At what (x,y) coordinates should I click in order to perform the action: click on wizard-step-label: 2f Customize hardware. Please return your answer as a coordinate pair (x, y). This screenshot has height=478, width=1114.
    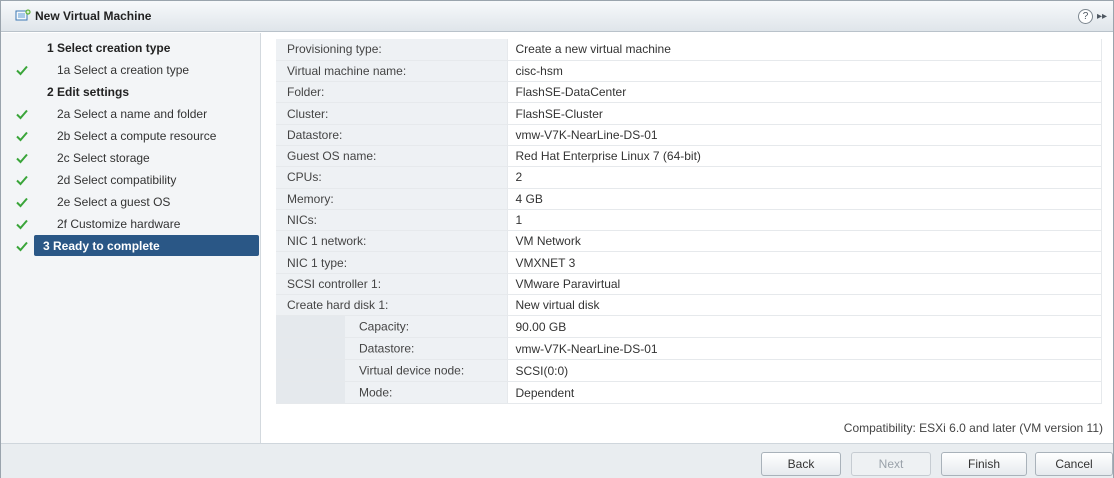
    Looking at the image, I should click on (119, 224).